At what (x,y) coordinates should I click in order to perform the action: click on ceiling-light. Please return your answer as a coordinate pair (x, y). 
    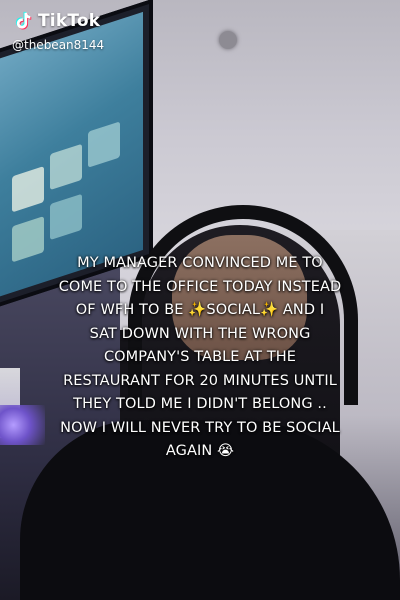
    Looking at the image, I should click on (228, 40).